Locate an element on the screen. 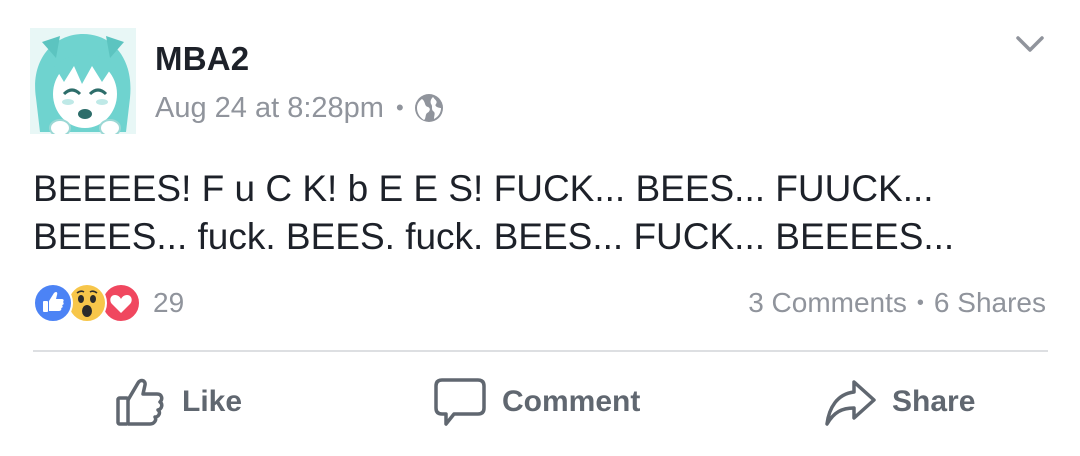  share-button: Share is located at coordinates (898, 402).